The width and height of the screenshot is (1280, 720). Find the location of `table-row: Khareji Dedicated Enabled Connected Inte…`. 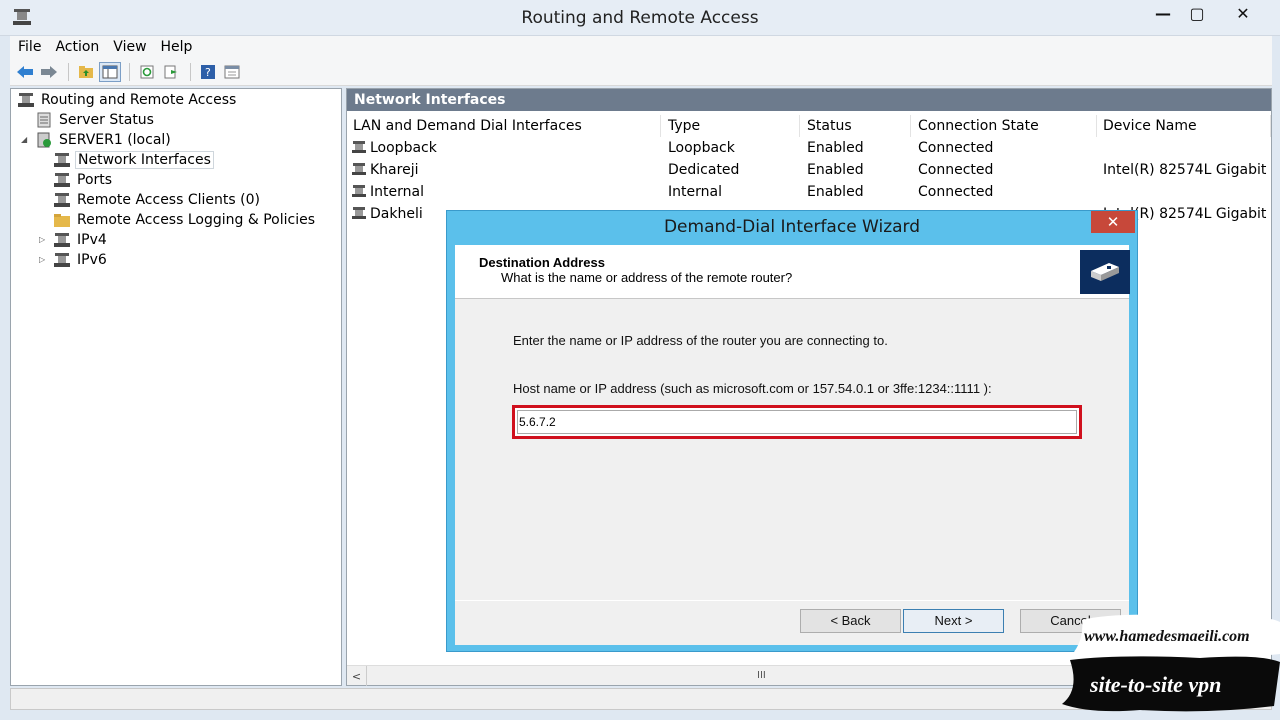

table-row: Khareji Dedicated Enabled Connected Inte… is located at coordinates (809, 170).